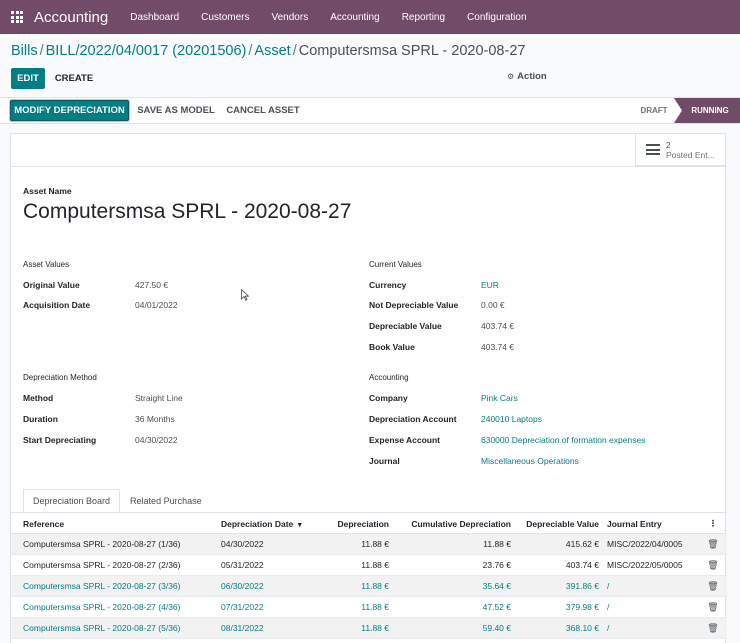 This screenshot has height=643, width=740. Describe the element at coordinates (28, 78) in the screenshot. I see `edit-button: Edit` at that location.